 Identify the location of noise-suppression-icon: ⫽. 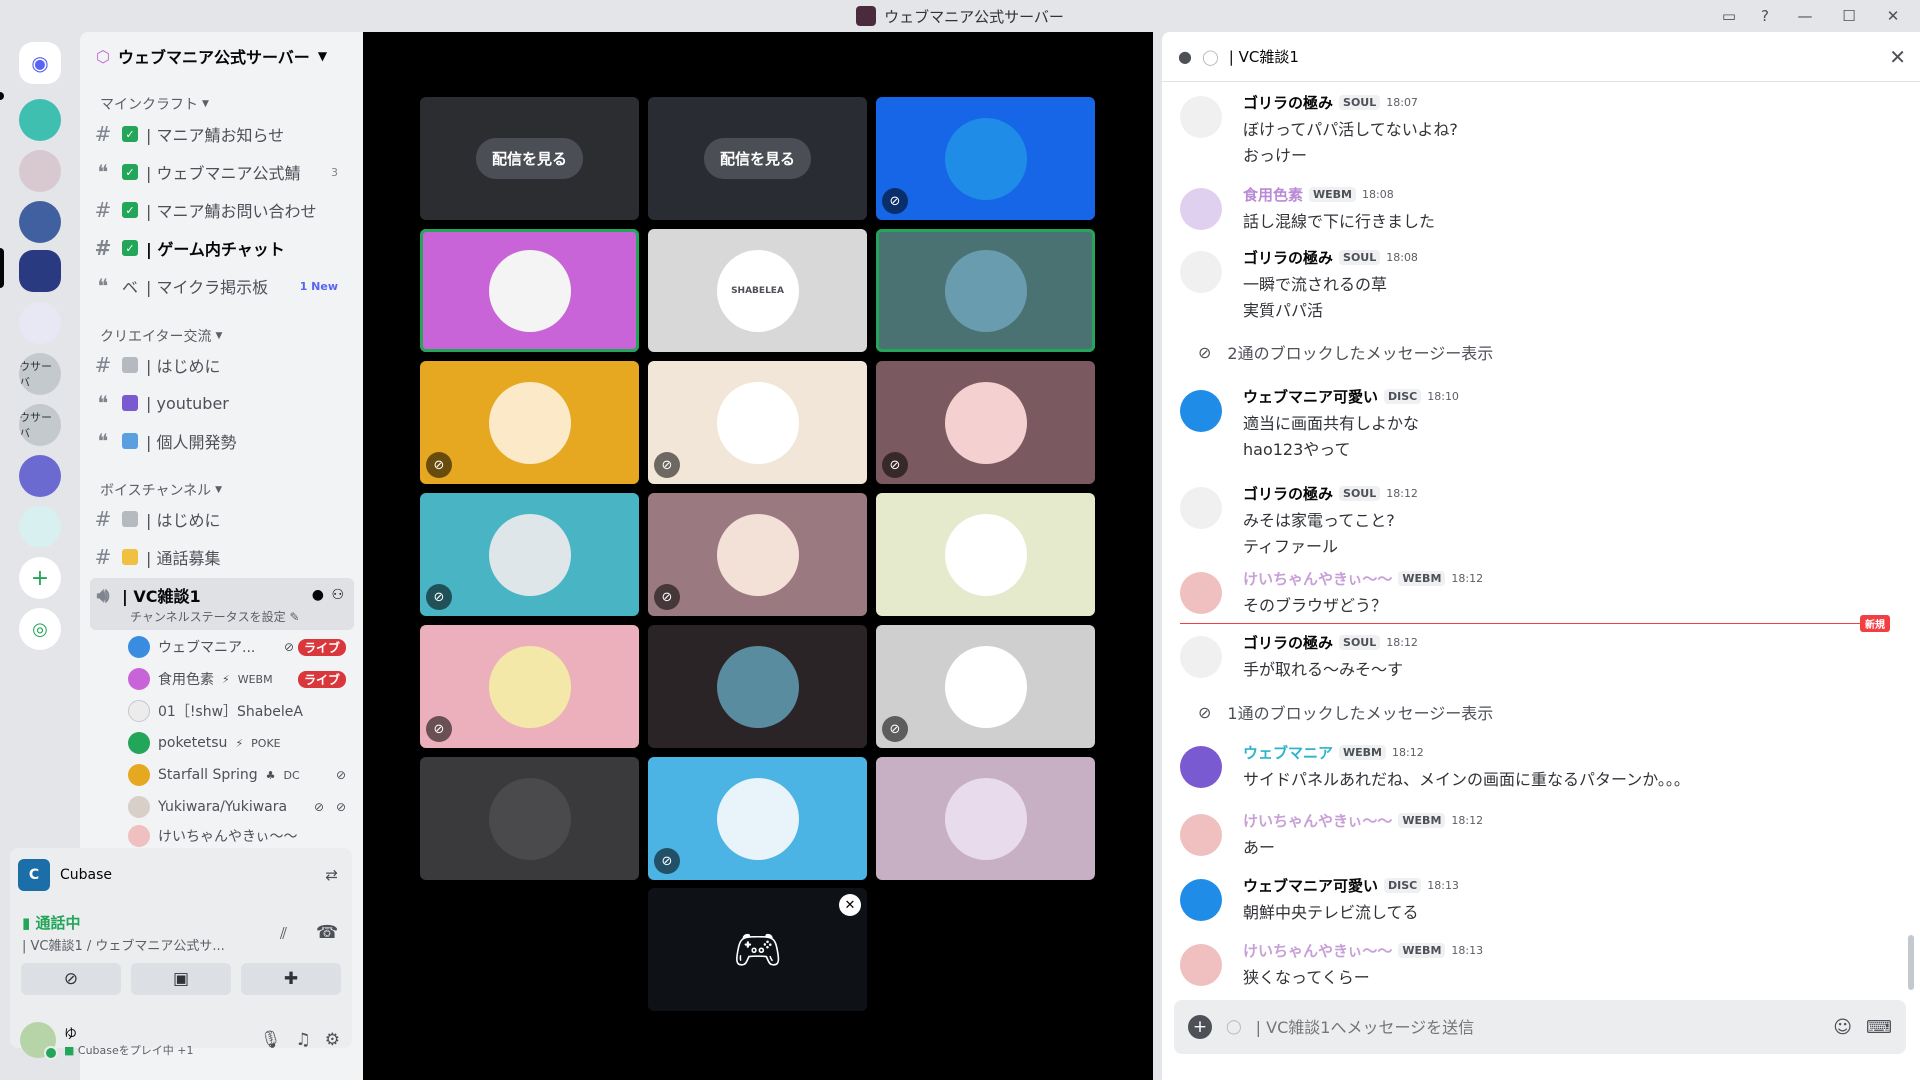
(283, 934).